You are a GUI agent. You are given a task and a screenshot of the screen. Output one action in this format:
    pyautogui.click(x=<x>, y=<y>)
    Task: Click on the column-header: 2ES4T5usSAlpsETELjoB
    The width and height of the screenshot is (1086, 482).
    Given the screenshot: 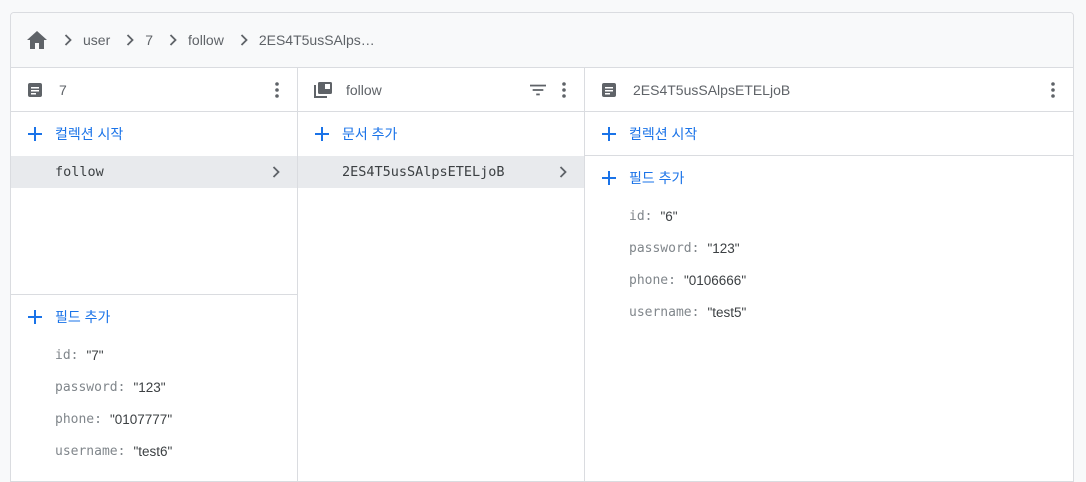 What is the action you would take?
    pyautogui.click(x=829, y=90)
    